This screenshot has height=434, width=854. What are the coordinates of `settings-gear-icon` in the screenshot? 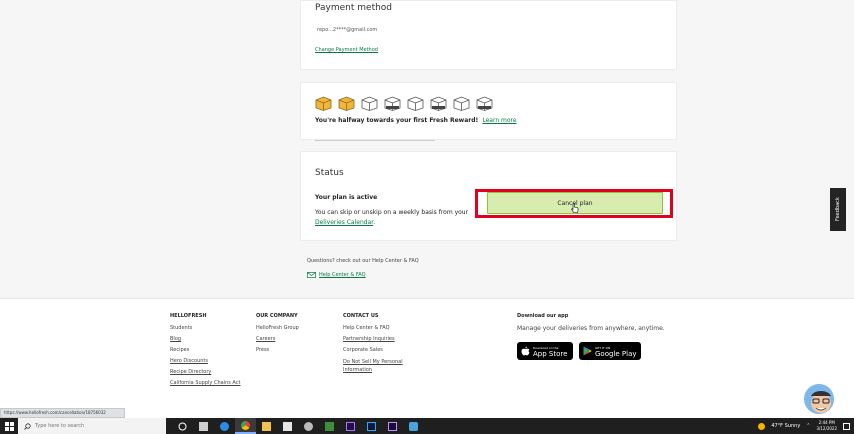 It's located at (308, 426).